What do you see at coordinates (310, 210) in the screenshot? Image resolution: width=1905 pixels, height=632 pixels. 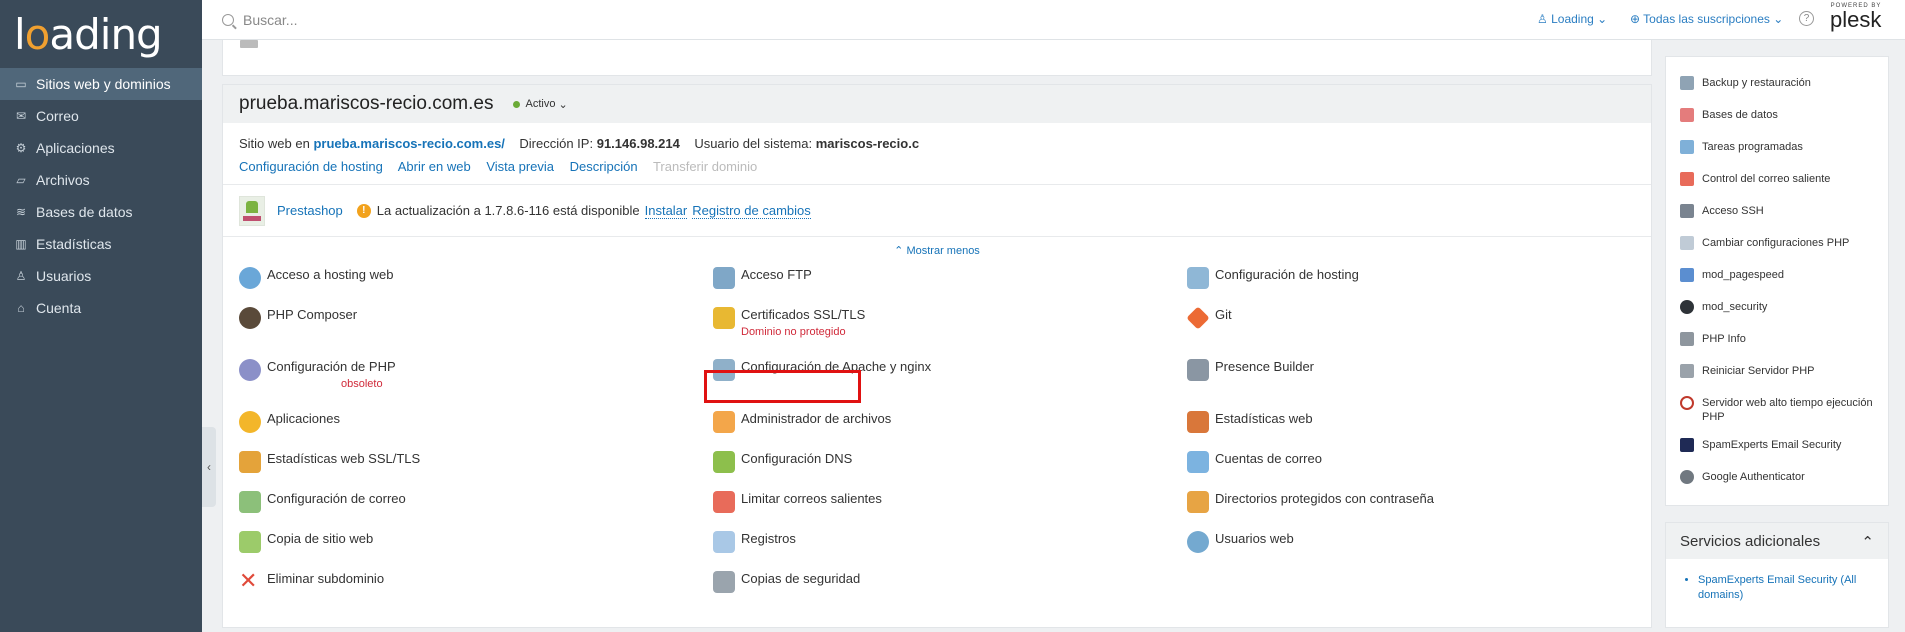 I see `app-name: Prestashop` at bounding box center [310, 210].